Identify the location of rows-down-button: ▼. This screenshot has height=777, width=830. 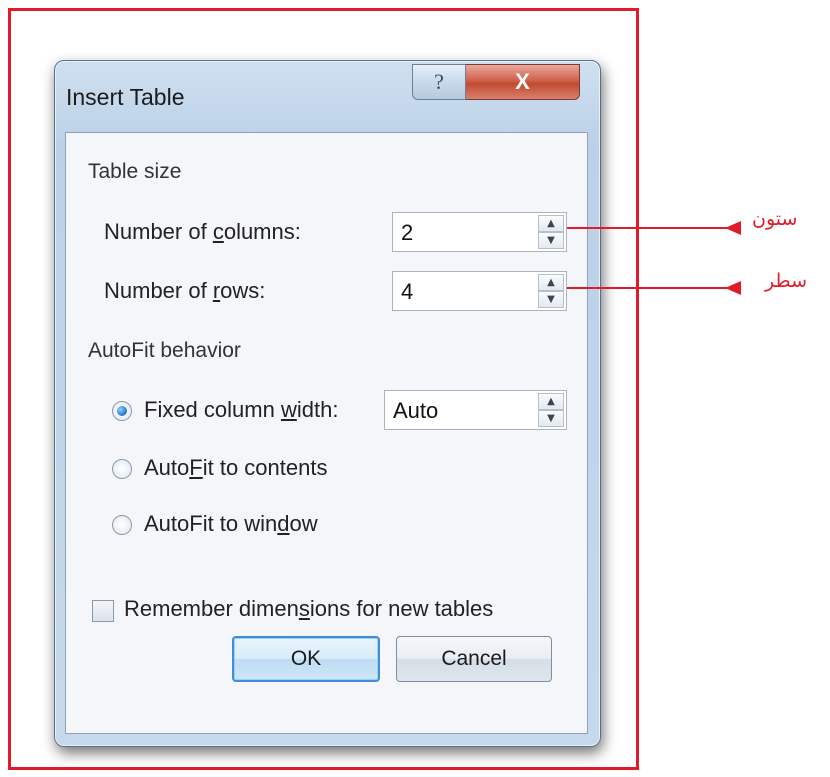
(551, 299).